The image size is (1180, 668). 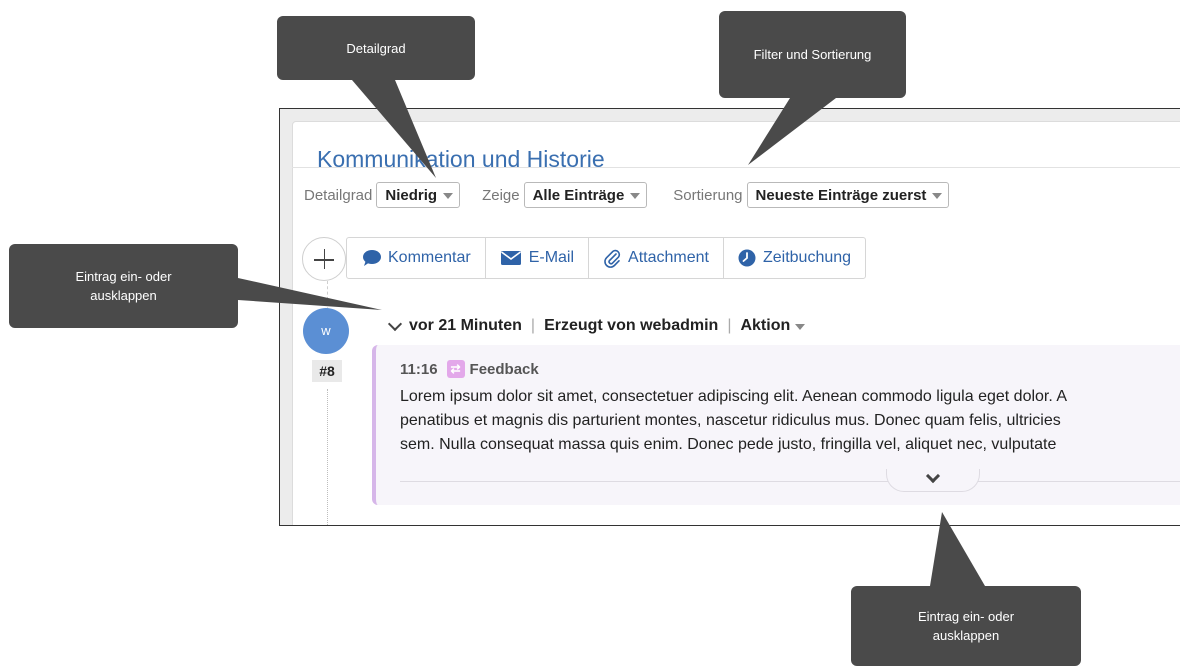 I want to click on callout-detail-level: Detailgrad, so click(x=376, y=48).